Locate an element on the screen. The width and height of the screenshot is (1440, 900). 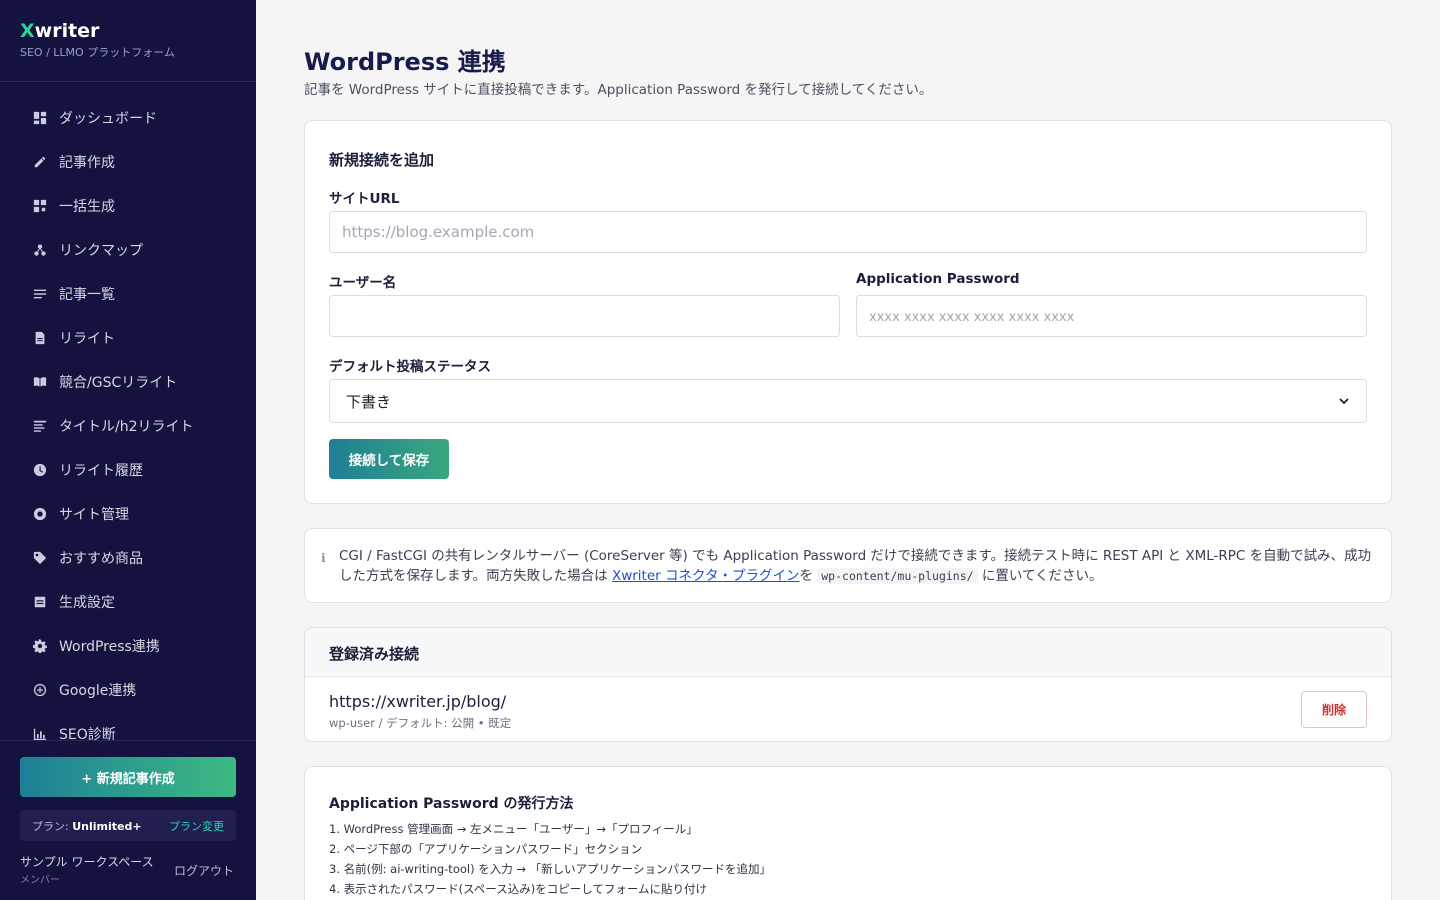
username-input is located at coordinates (584, 316).